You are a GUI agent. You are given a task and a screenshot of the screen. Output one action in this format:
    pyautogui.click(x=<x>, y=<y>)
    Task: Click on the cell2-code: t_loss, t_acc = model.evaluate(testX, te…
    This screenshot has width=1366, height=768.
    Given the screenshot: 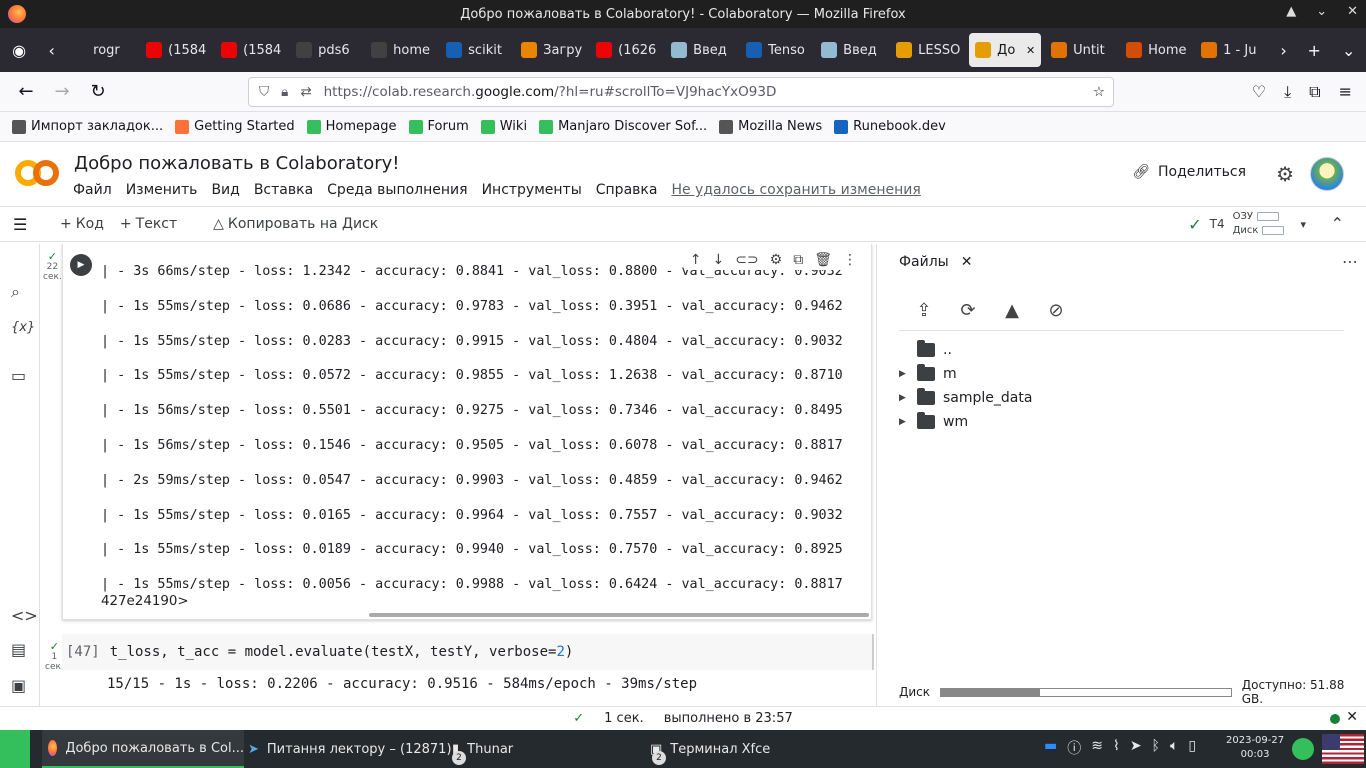 What is the action you would take?
    pyautogui.click(x=342, y=652)
    